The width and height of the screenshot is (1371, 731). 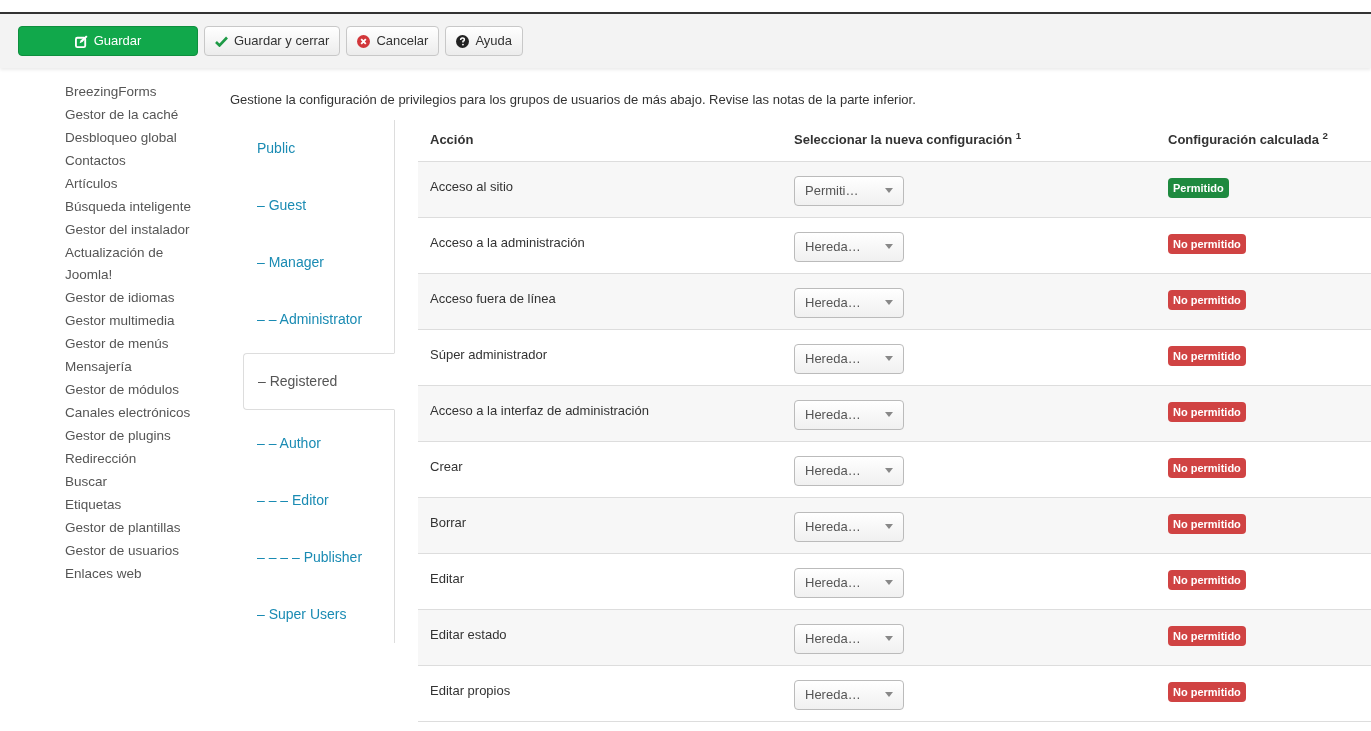 What do you see at coordinates (493, 298) in the screenshot?
I see `action-label: Acceso fuera de línea` at bounding box center [493, 298].